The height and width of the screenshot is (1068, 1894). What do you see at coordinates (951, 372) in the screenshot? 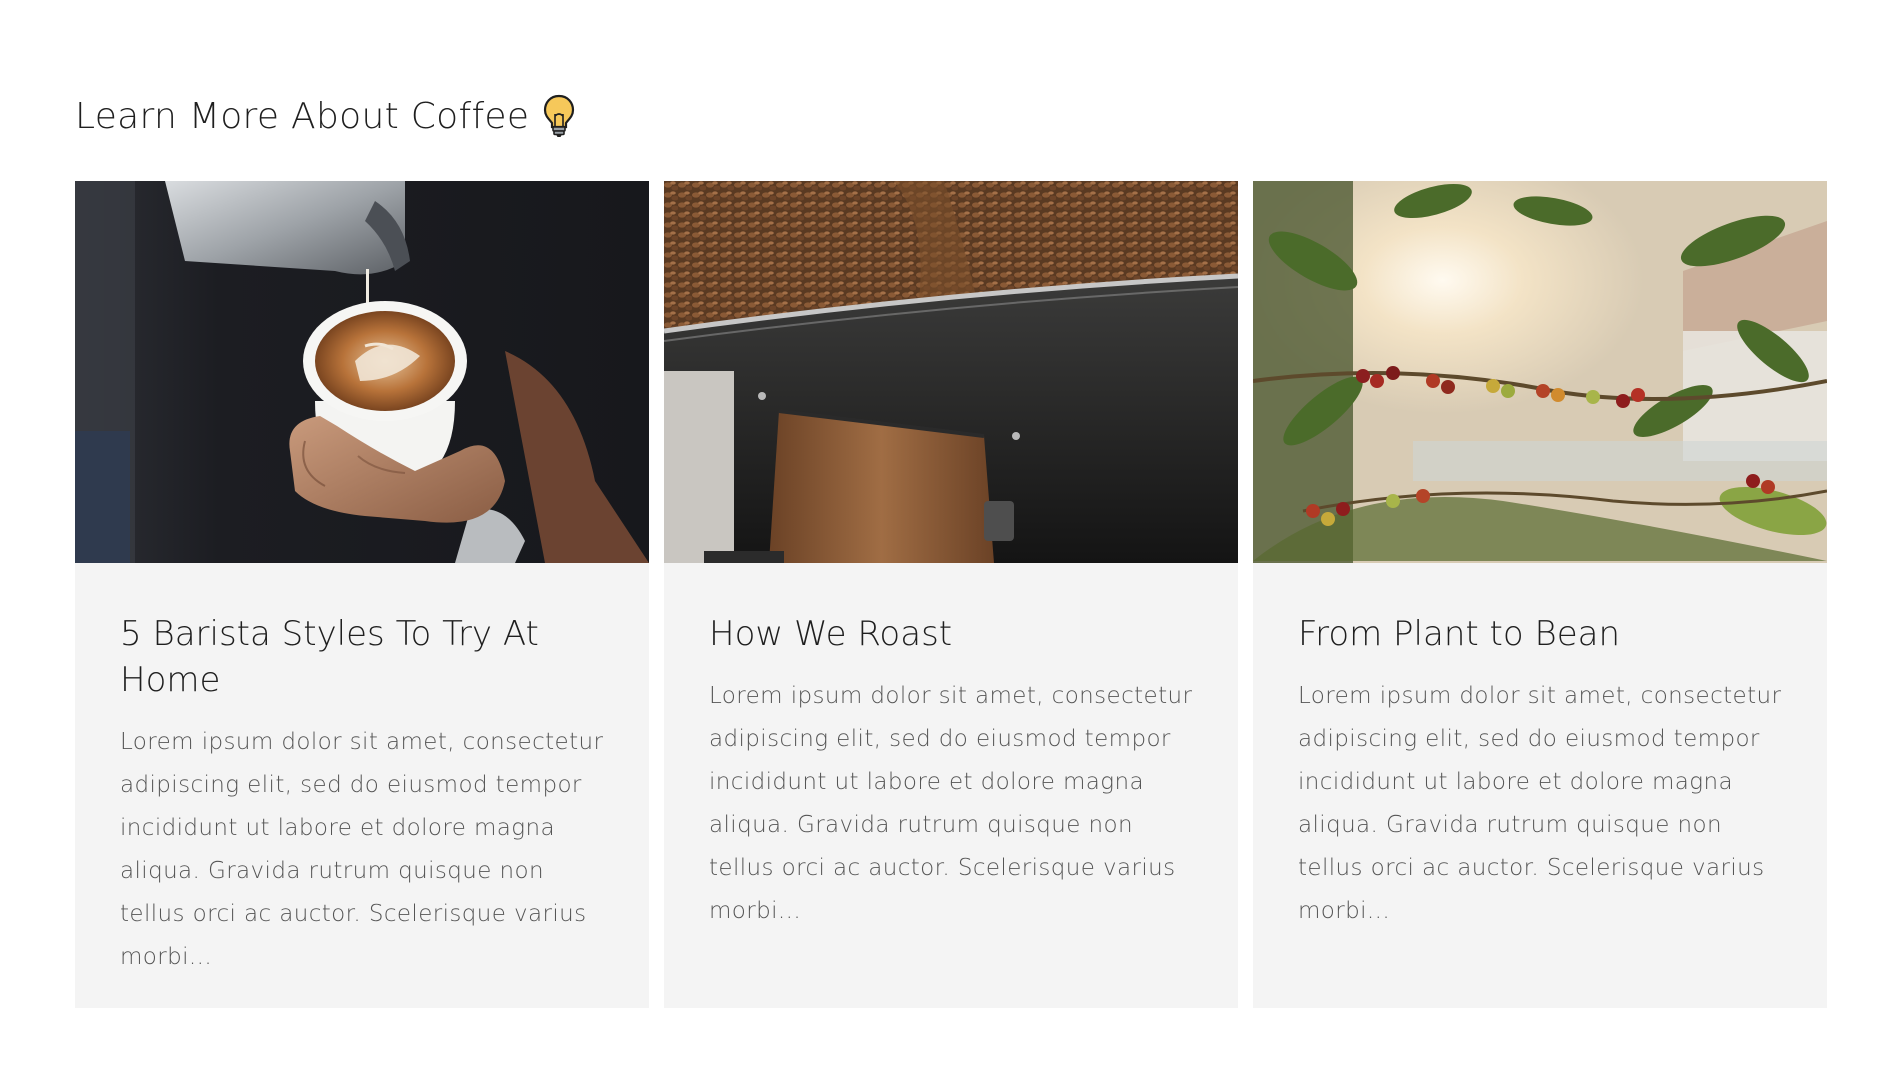
I see `coffee-roaster-image` at bounding box center [951, 372].